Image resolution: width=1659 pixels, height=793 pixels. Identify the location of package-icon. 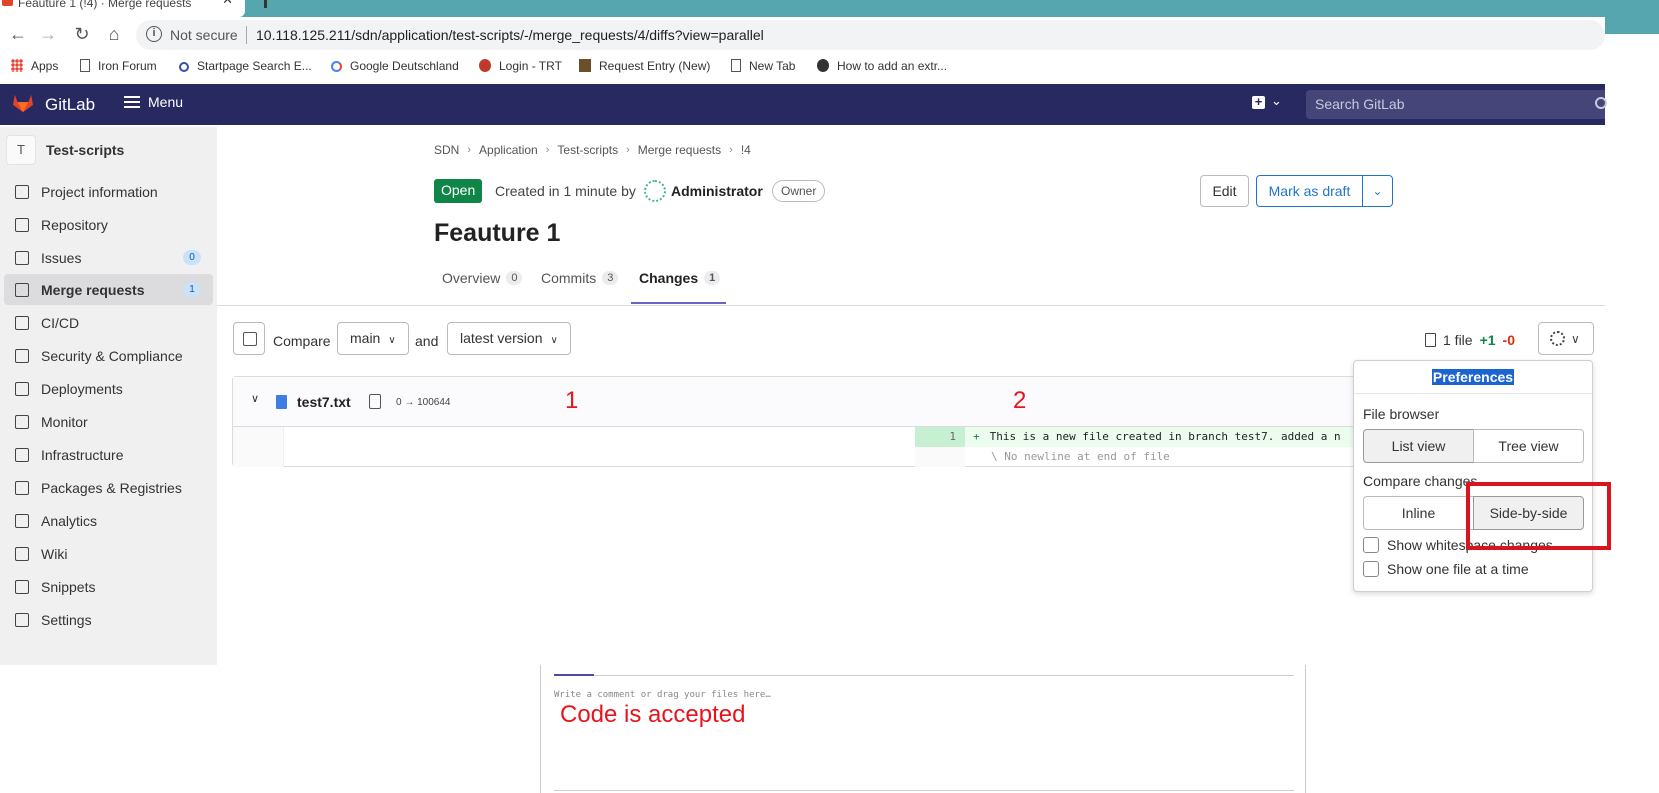
(22, 487).